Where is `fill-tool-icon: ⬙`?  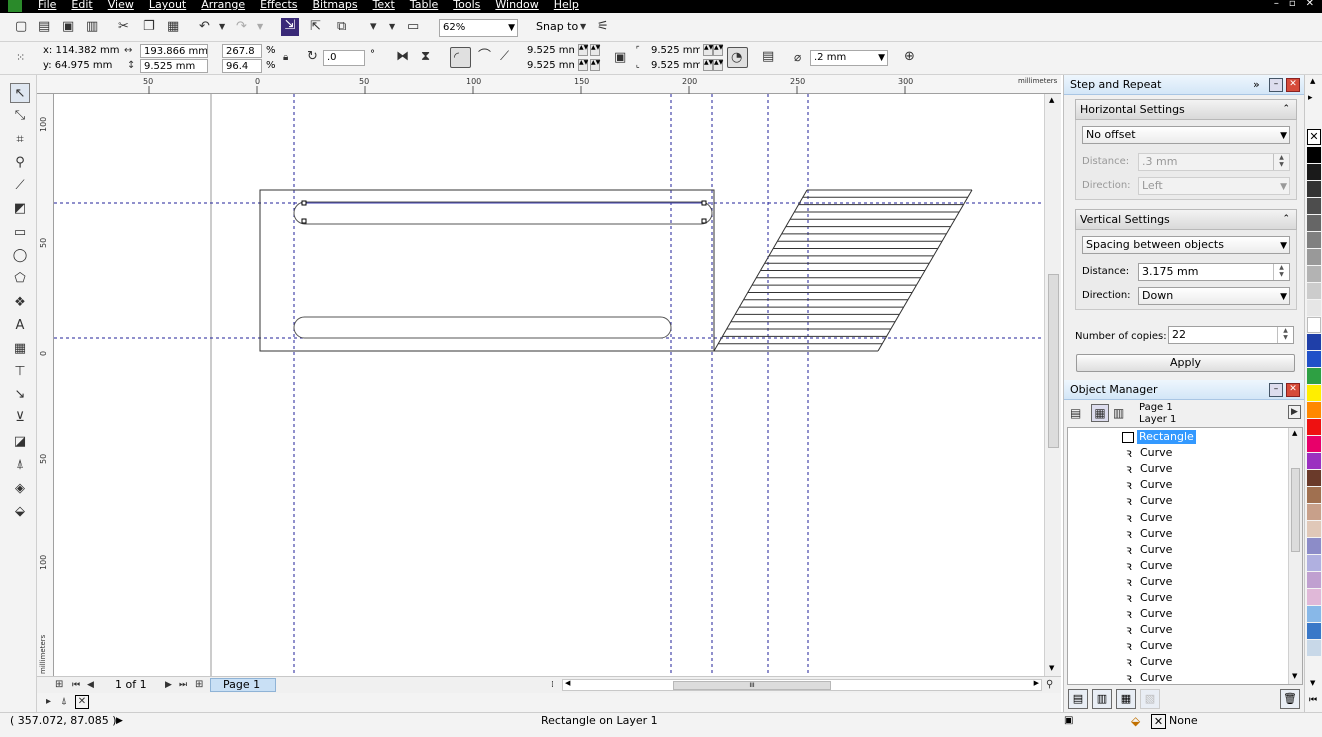
fill-tool-icon: ⬙ is located at coordinates (20, 512).